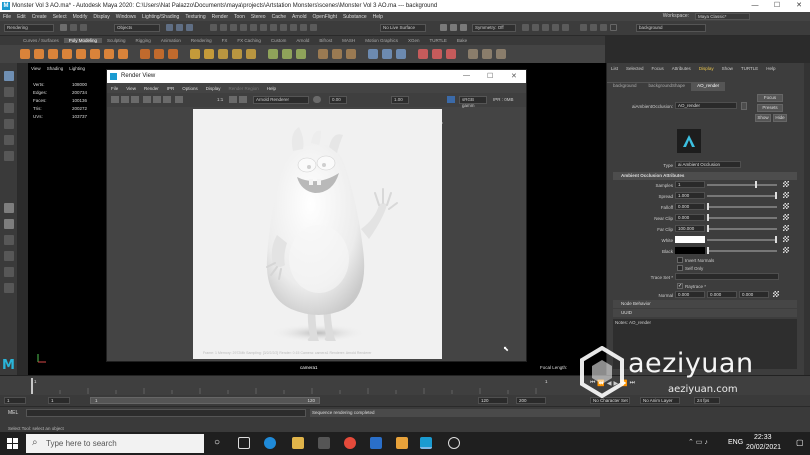 This screenshot has width=810, height=455. I want to click on hypershade-icon, so click(555, 27).